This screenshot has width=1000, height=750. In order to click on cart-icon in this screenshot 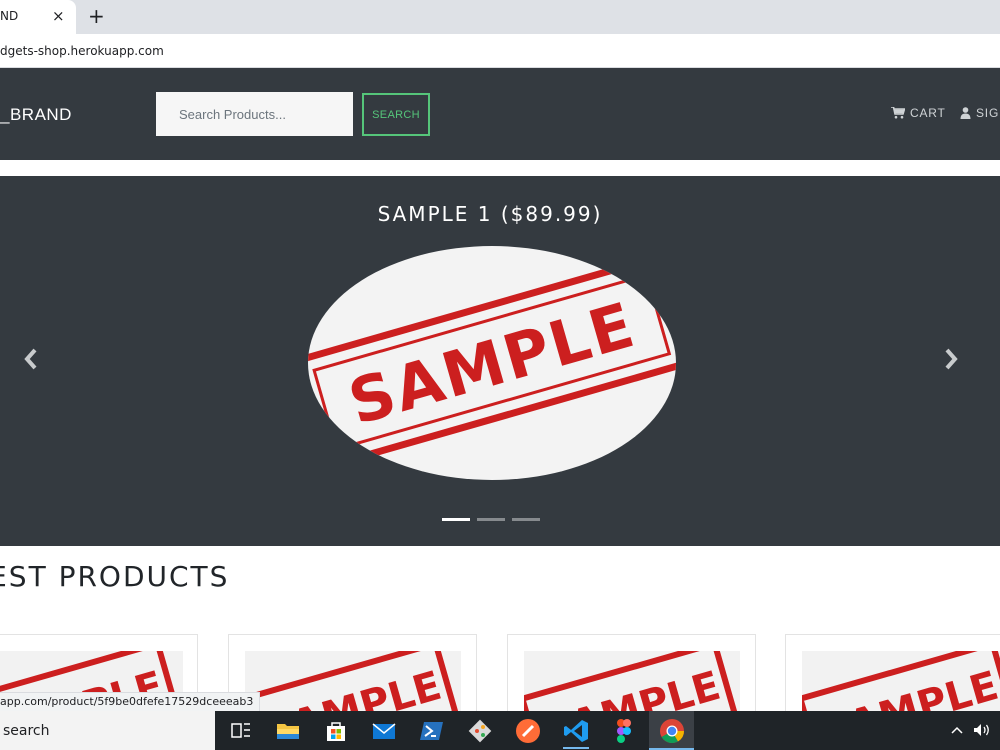, I will do `click(898, 113)`.